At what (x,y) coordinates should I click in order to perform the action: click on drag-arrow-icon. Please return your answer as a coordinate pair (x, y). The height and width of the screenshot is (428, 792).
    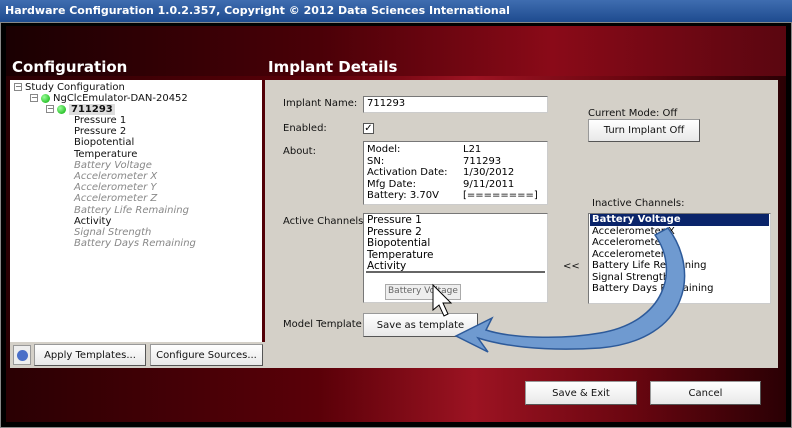
    Looking at the image, I should click on (559, 290).